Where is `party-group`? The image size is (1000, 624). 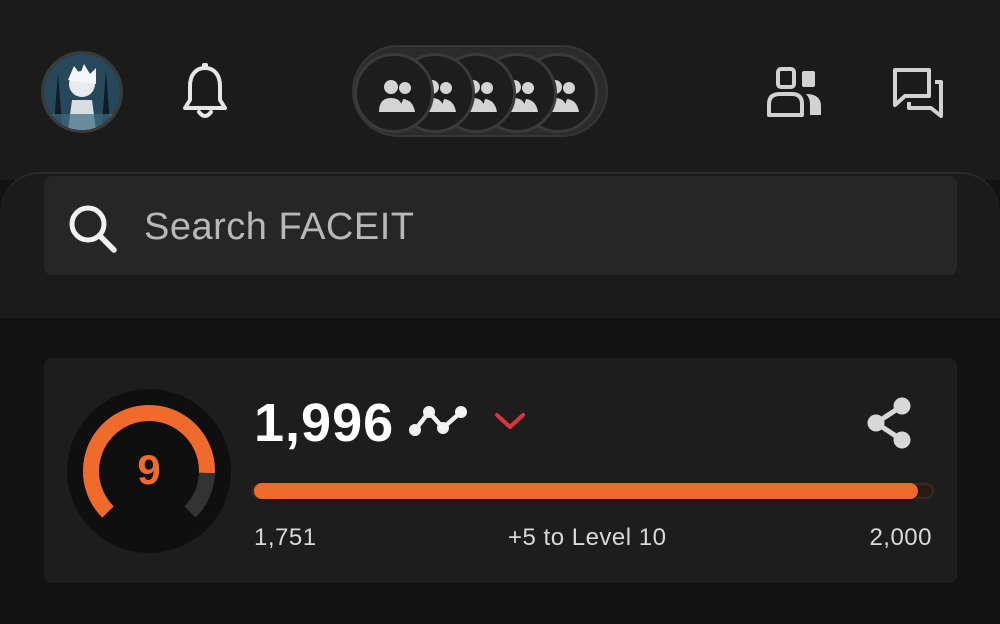 party-group is located at coordinates (480, 91).